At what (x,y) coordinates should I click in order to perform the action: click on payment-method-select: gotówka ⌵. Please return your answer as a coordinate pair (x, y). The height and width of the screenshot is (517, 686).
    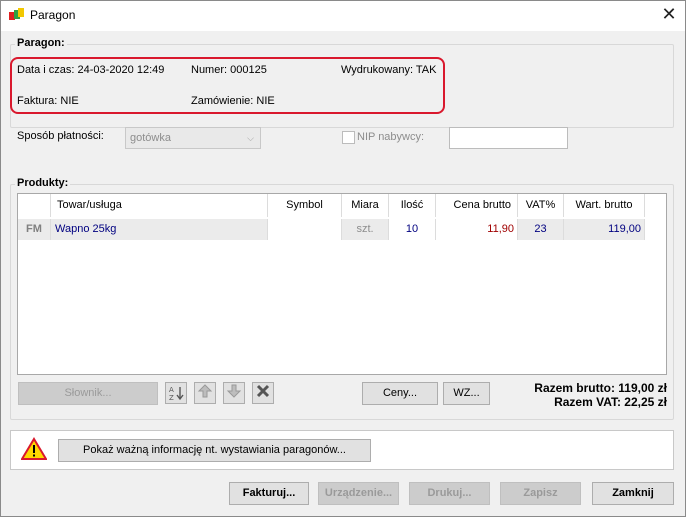
    Looking at the image, I should click on (193, 138).